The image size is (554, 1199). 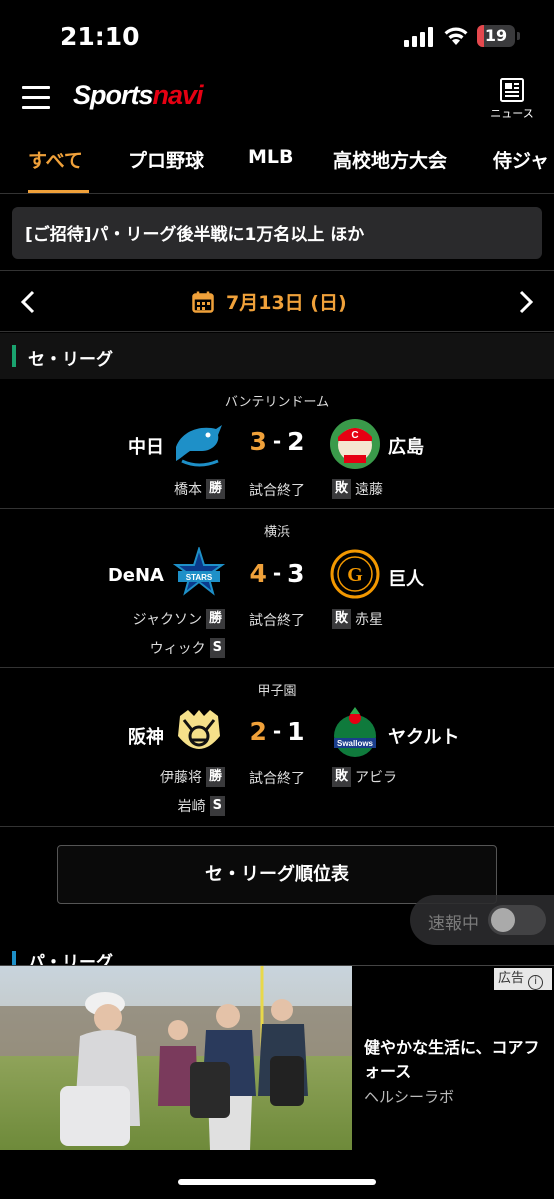 I want to click on selected-date: 7月13日 (日), so click(x=286, y=303).